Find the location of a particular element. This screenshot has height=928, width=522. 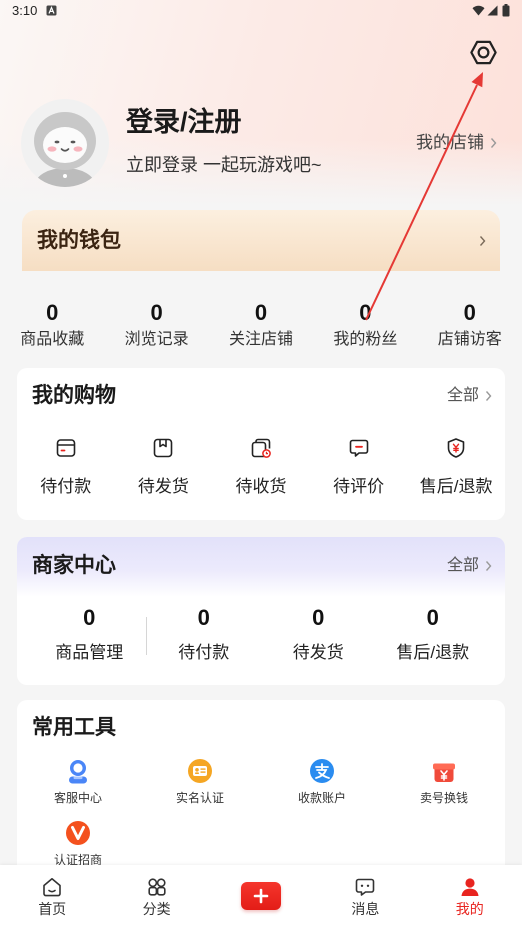

pending-shipment-icon is located at coordinates (163, 448).